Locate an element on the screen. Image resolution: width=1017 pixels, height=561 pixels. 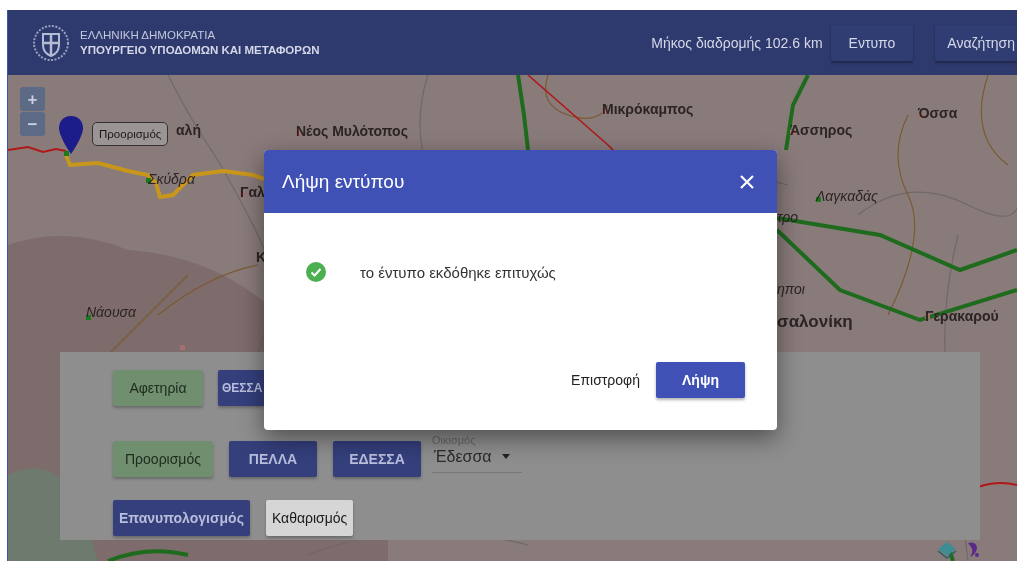
zoom-button: + is located at coordinates (32, 99).